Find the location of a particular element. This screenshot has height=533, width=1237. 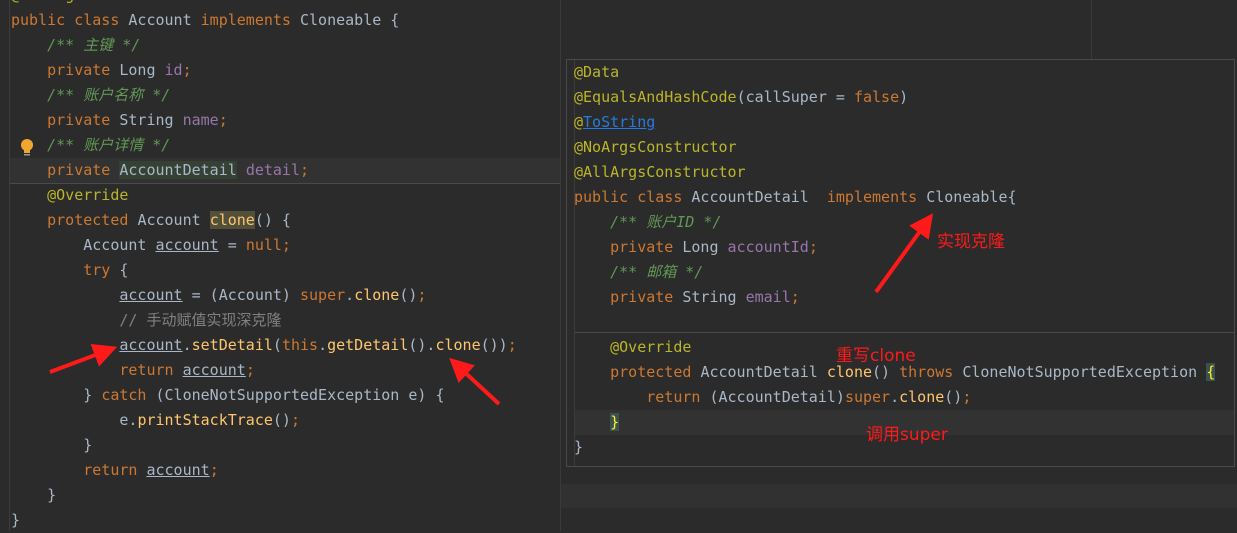

annotation-implement-clone: 实现克隆 is located at coordinates (971, 242).